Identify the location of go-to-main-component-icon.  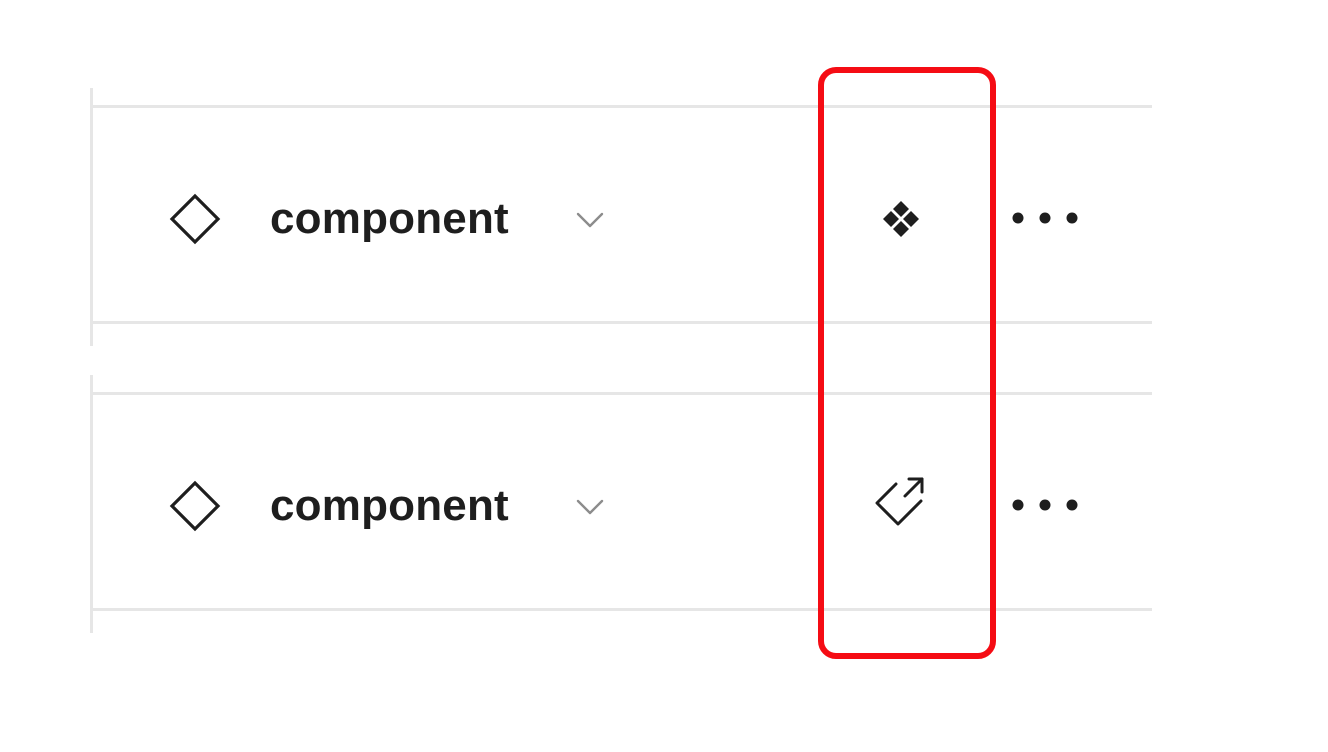
(901, 506).